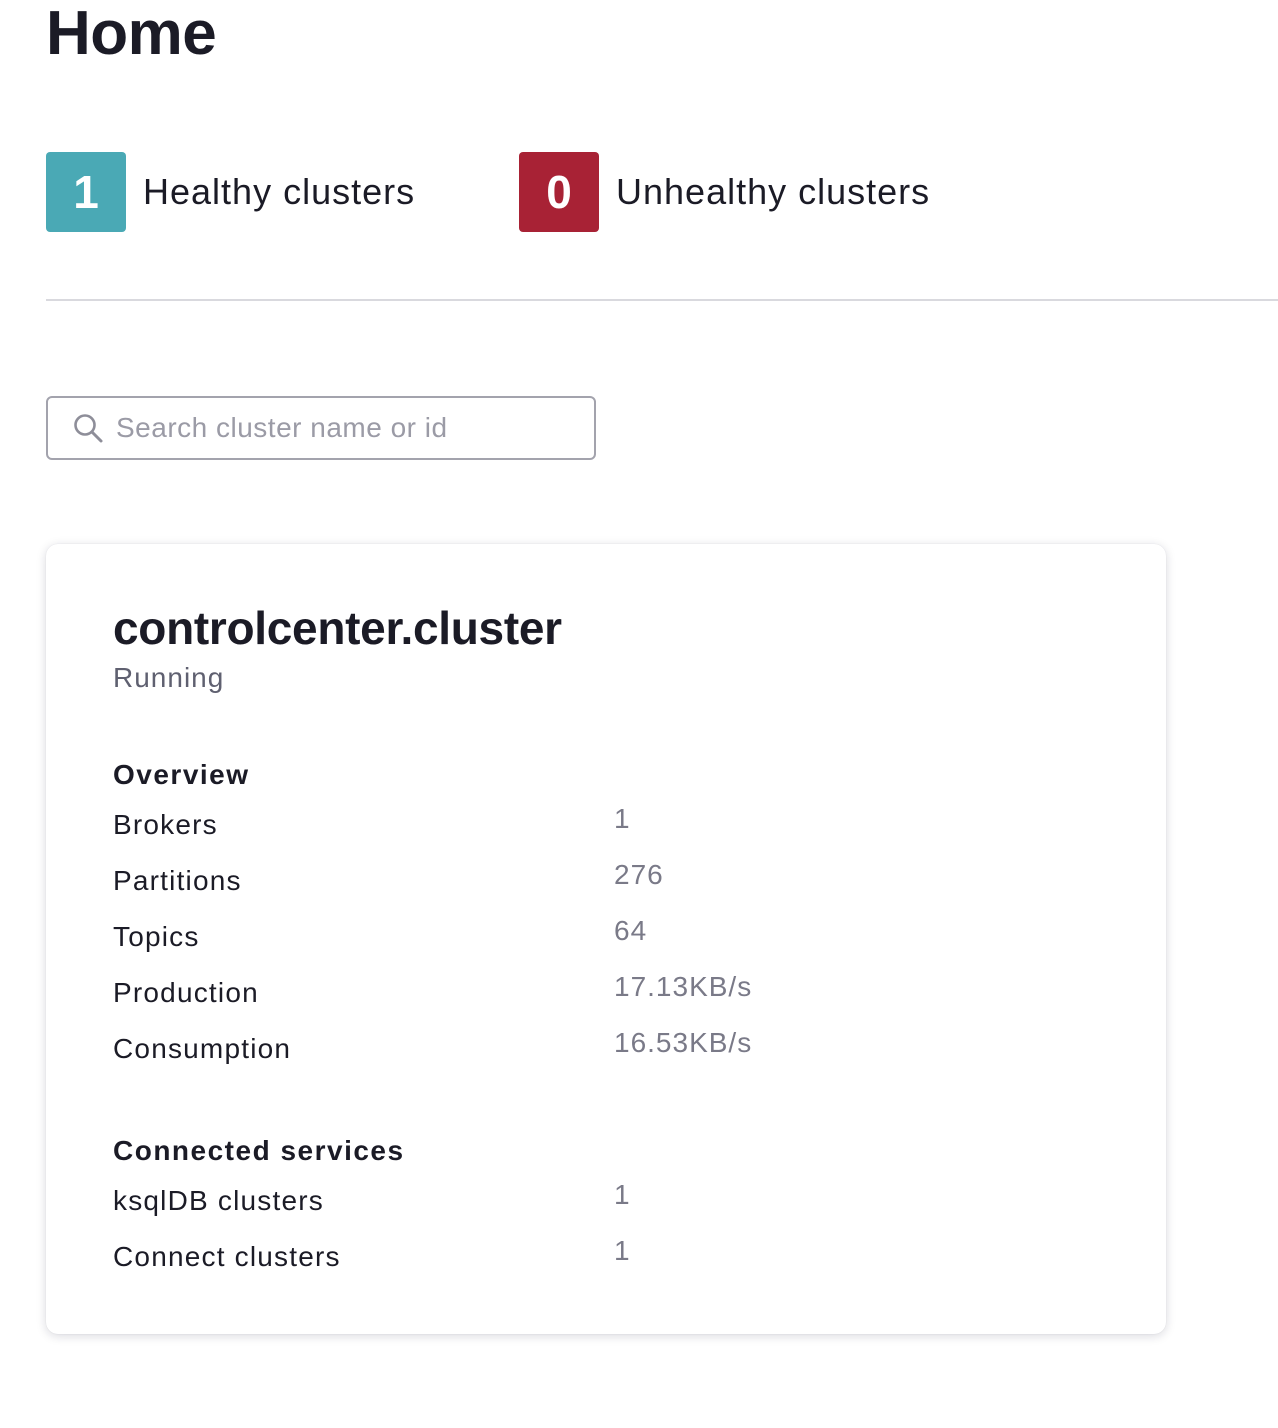  I want to click on ksqldb-clusters-value: 1, so click(622, 1194).